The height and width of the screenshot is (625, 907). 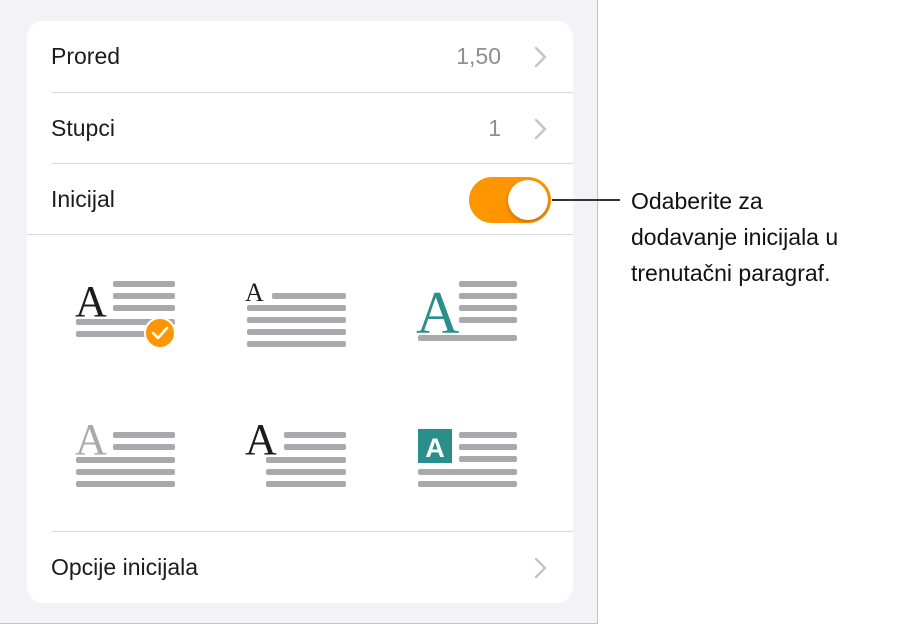 I want to click on drop-cap-options-label: Opcije inicijala, so click(x=125, y=567).